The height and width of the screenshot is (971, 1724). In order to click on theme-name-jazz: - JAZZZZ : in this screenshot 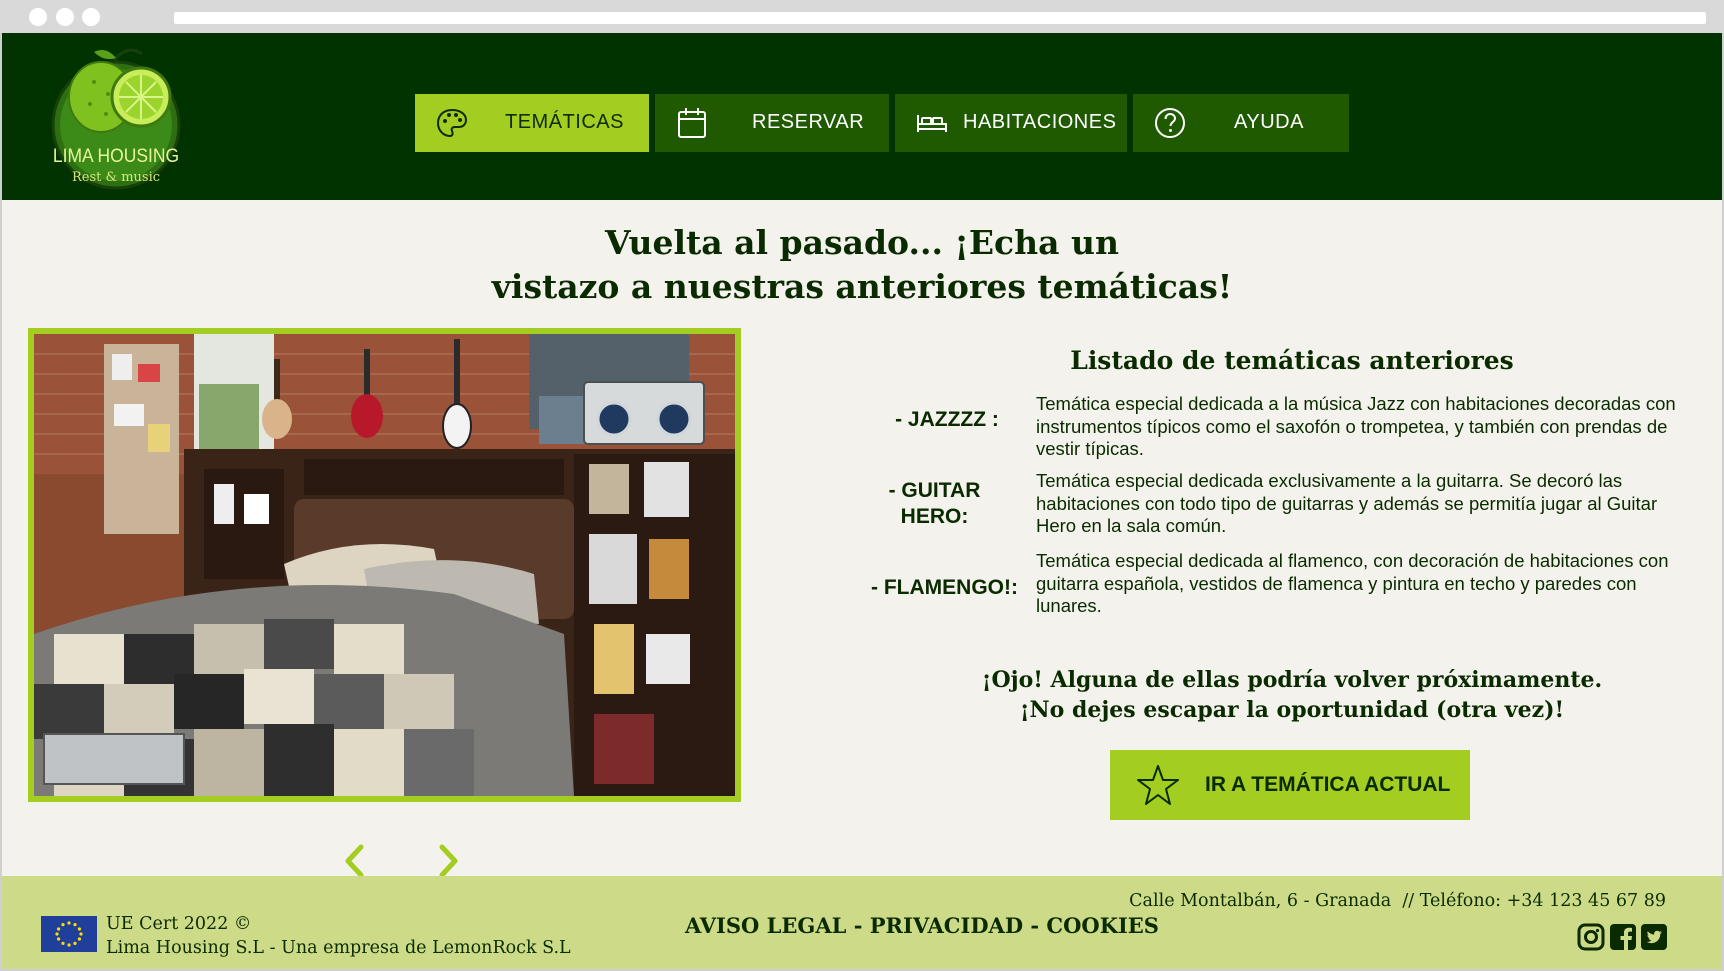, I will do `click(947, 419)`.